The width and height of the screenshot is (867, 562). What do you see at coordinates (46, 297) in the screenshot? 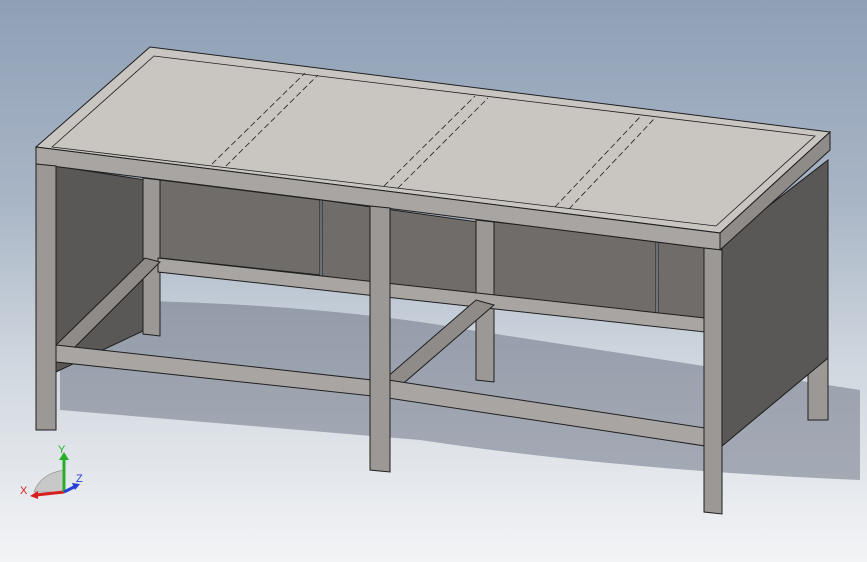
I see `front-left-leg` at bounding box center [46, 297].